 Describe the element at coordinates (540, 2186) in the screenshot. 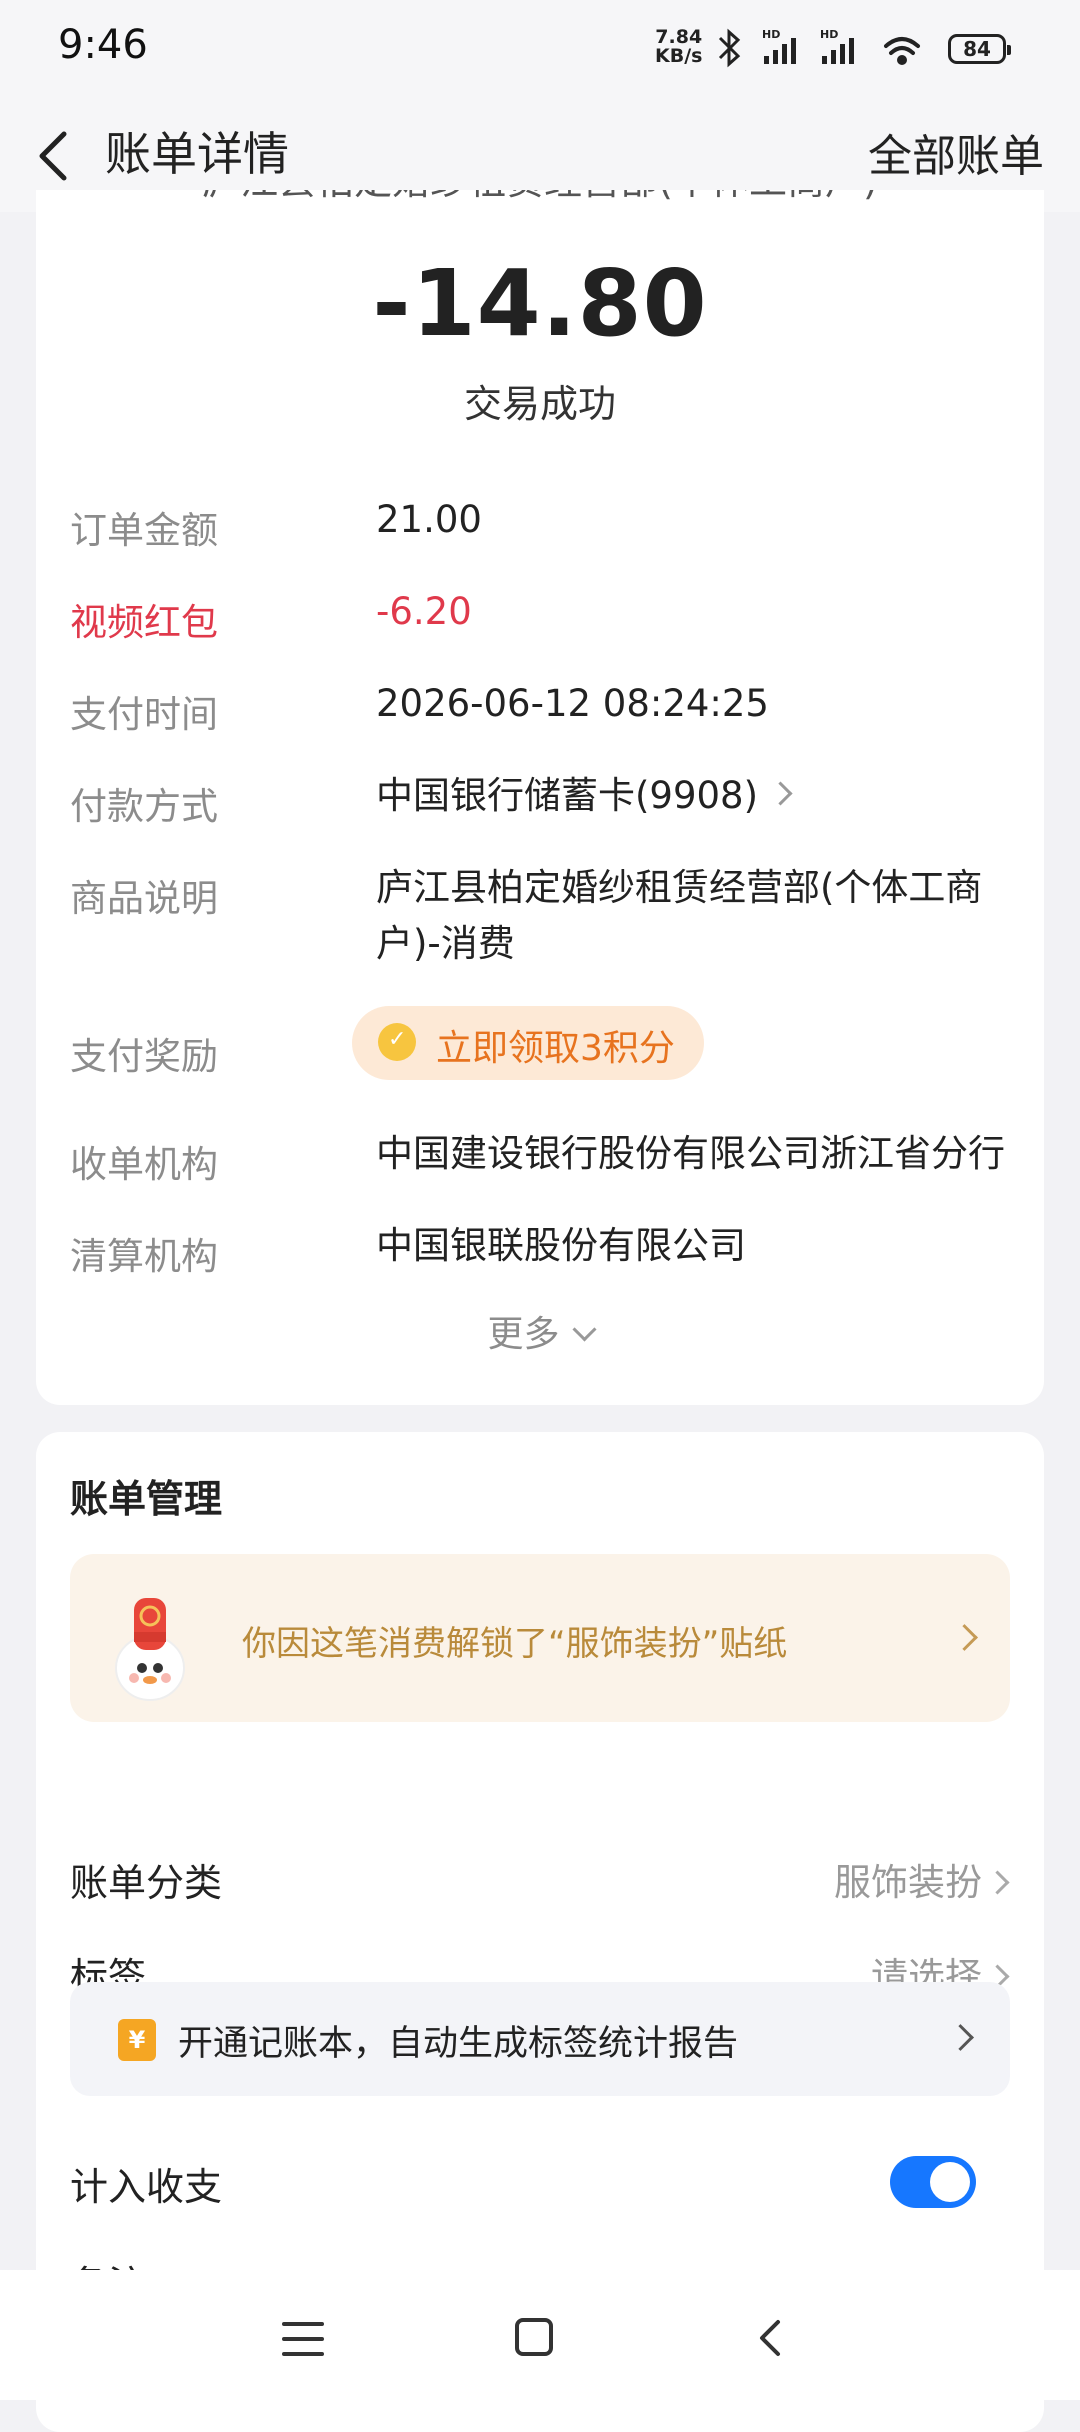

I see `income-expense-row: 计入收支` at that location.